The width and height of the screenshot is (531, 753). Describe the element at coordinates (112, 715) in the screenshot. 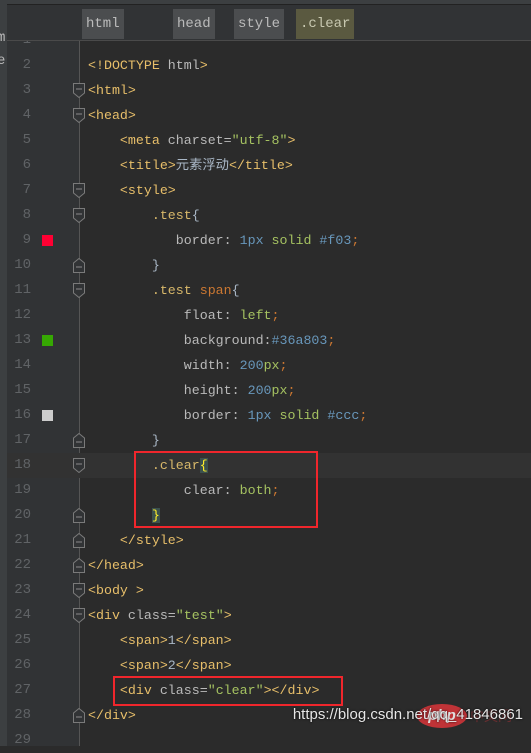

I see `code-text: </div>` at that location.